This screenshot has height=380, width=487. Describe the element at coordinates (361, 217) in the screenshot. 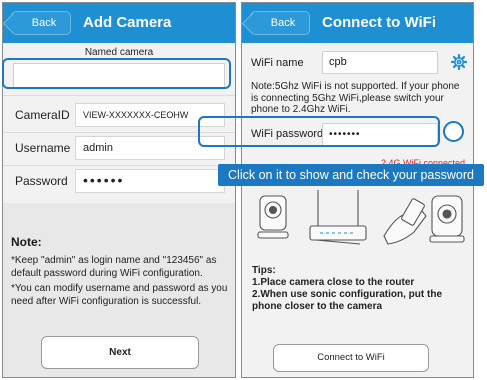

I see `camera-router-phone-illustration` at that location.